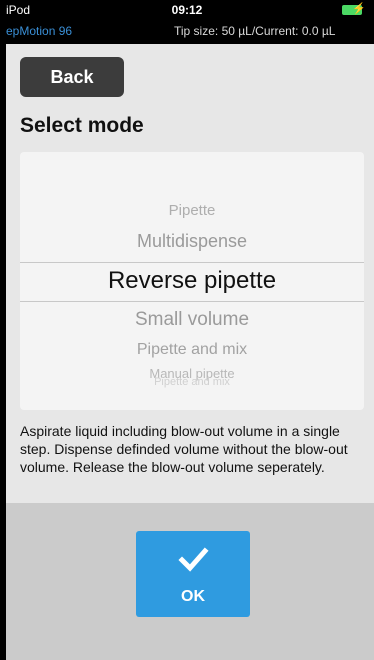  Describe the element at coordinates (82, 125) in the screenshot. I see `page-title: Select mode` at that location.